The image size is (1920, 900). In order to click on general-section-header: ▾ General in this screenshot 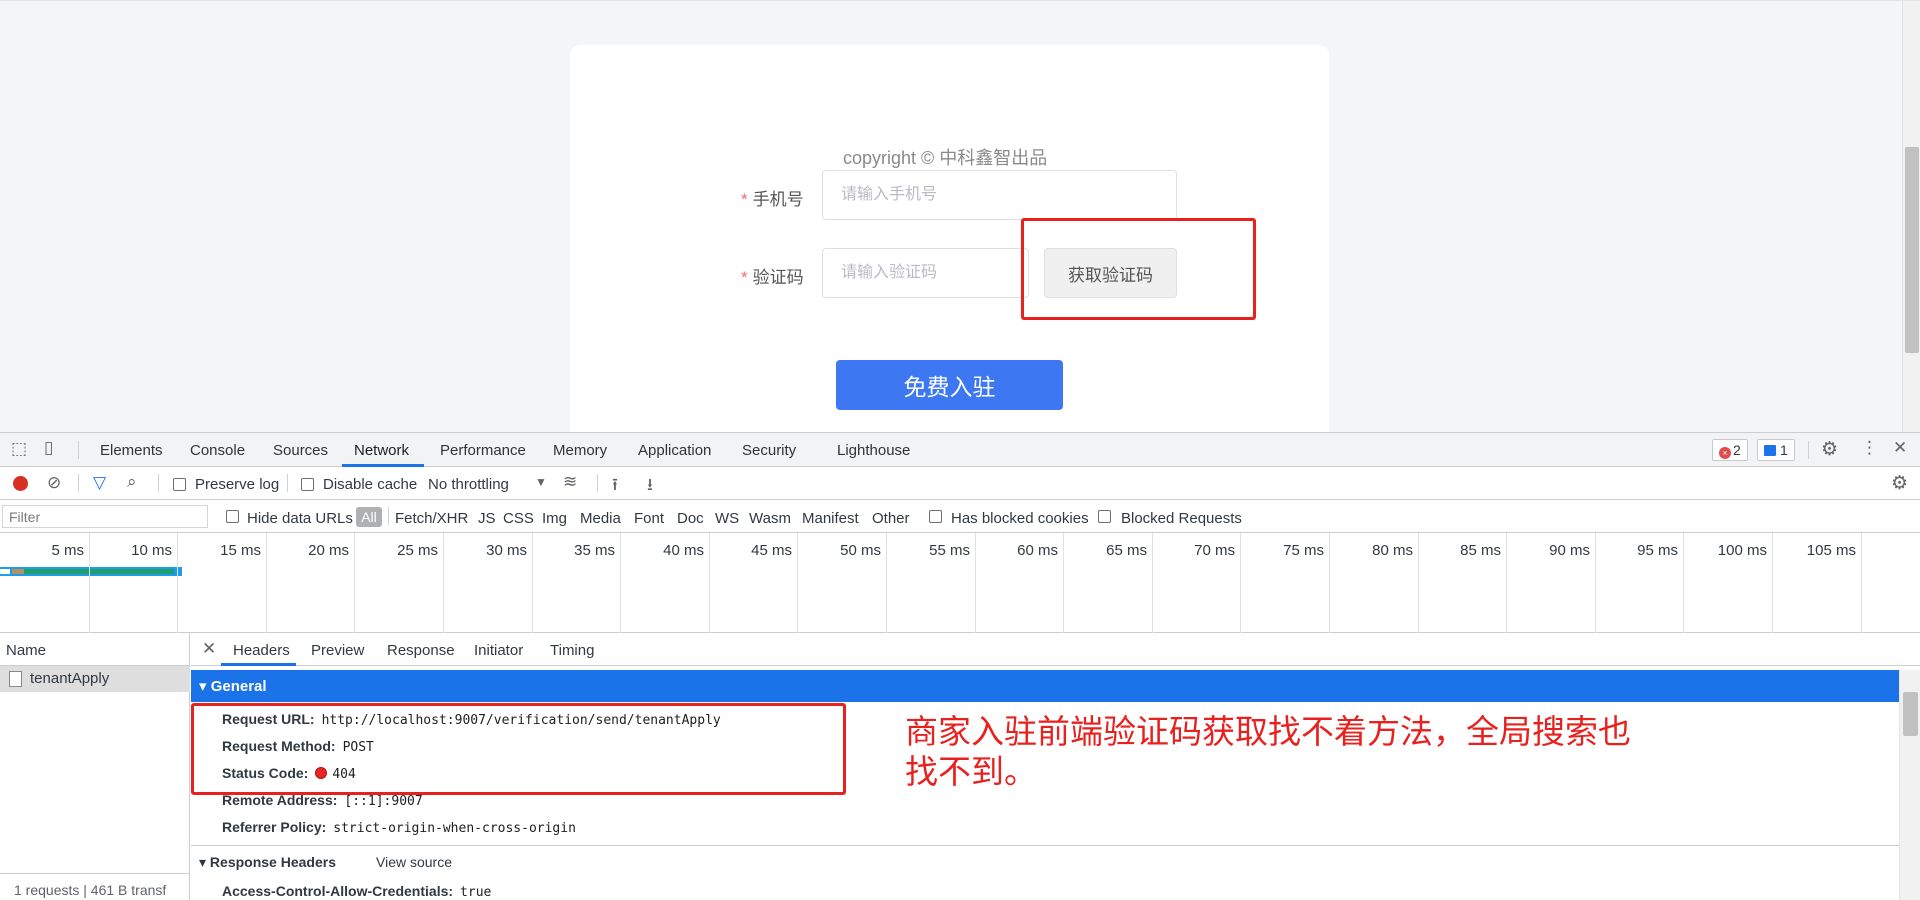, I will do `click(1045, 686)`.